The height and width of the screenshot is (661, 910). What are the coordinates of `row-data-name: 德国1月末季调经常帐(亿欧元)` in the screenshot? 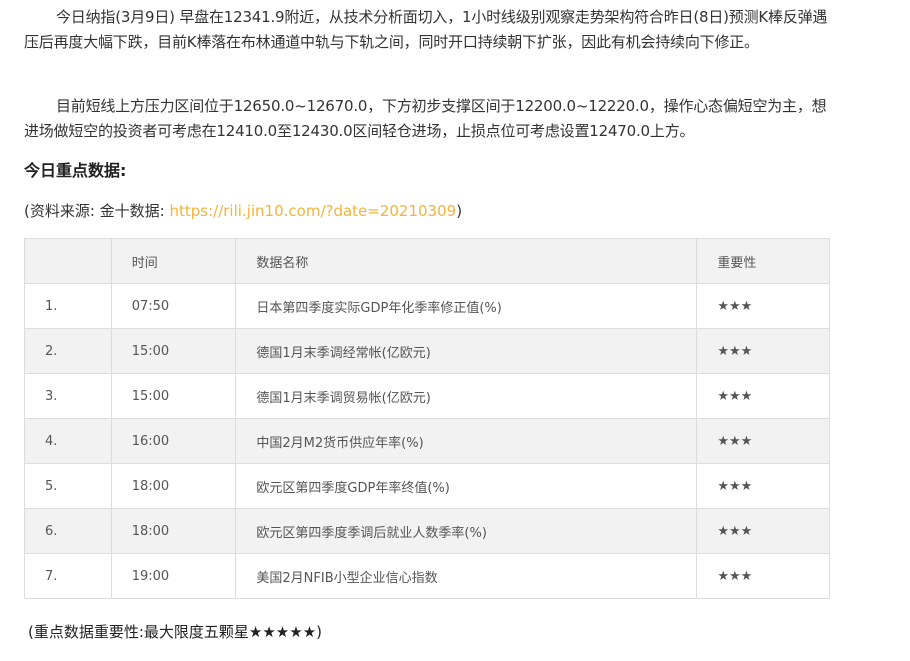 It's located at (466, 351).